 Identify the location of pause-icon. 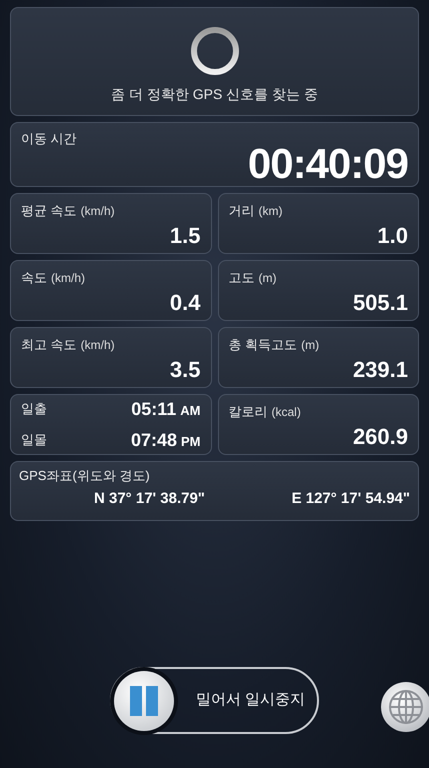
(144, 701).